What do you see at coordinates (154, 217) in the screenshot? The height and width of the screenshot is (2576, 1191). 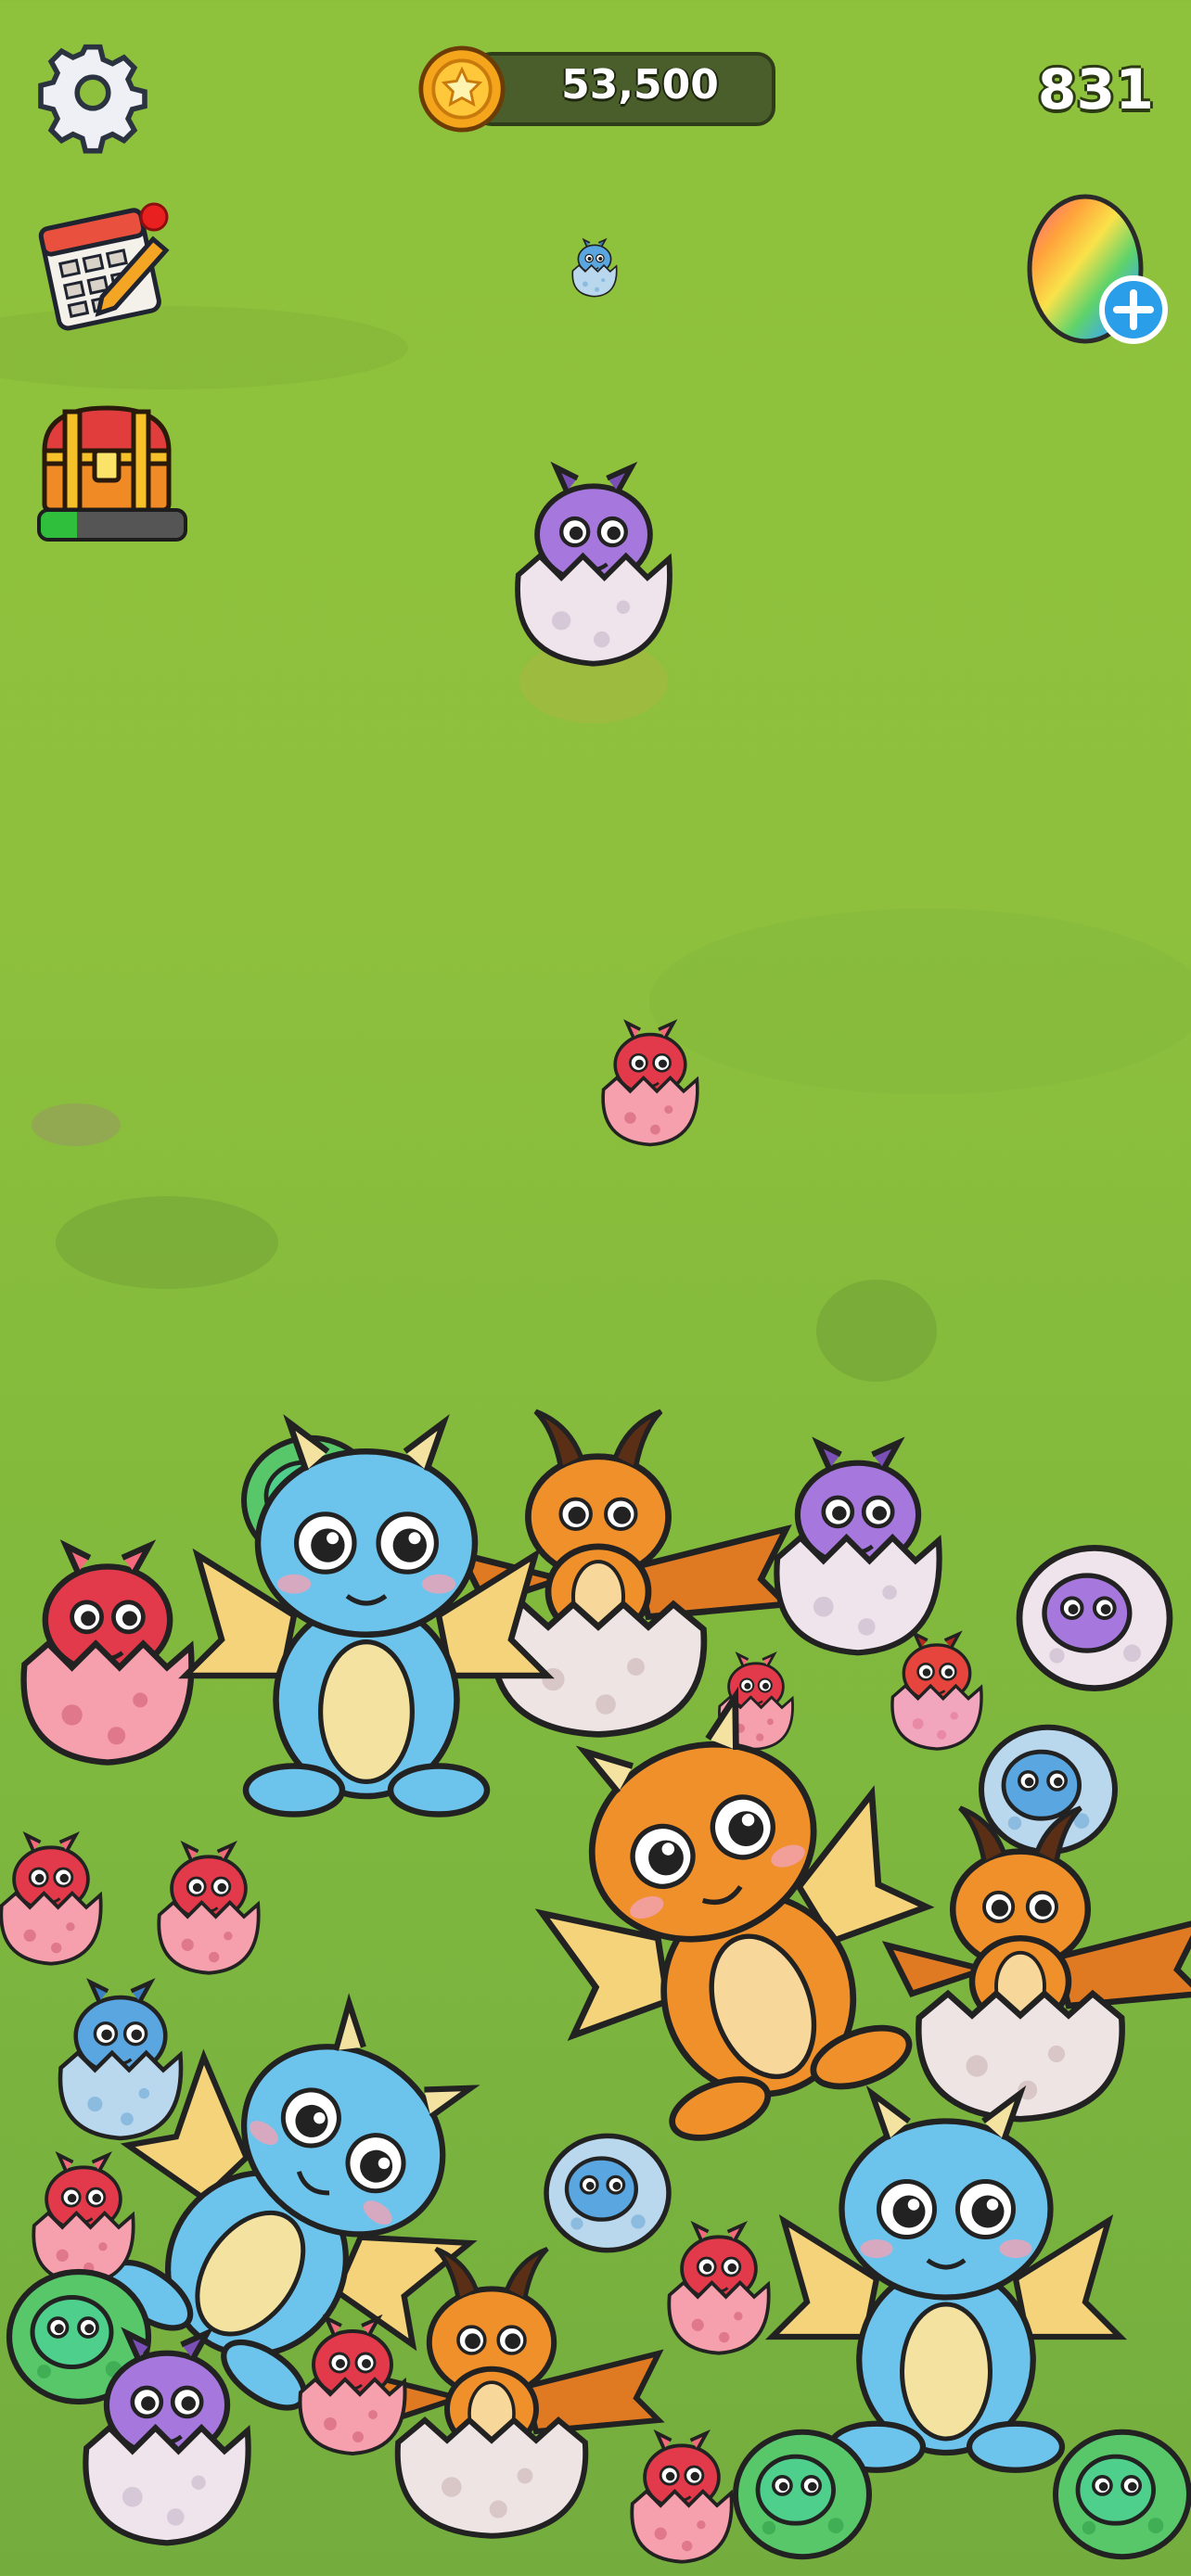 I see `notification-dot` at bounding box center [154, 217].